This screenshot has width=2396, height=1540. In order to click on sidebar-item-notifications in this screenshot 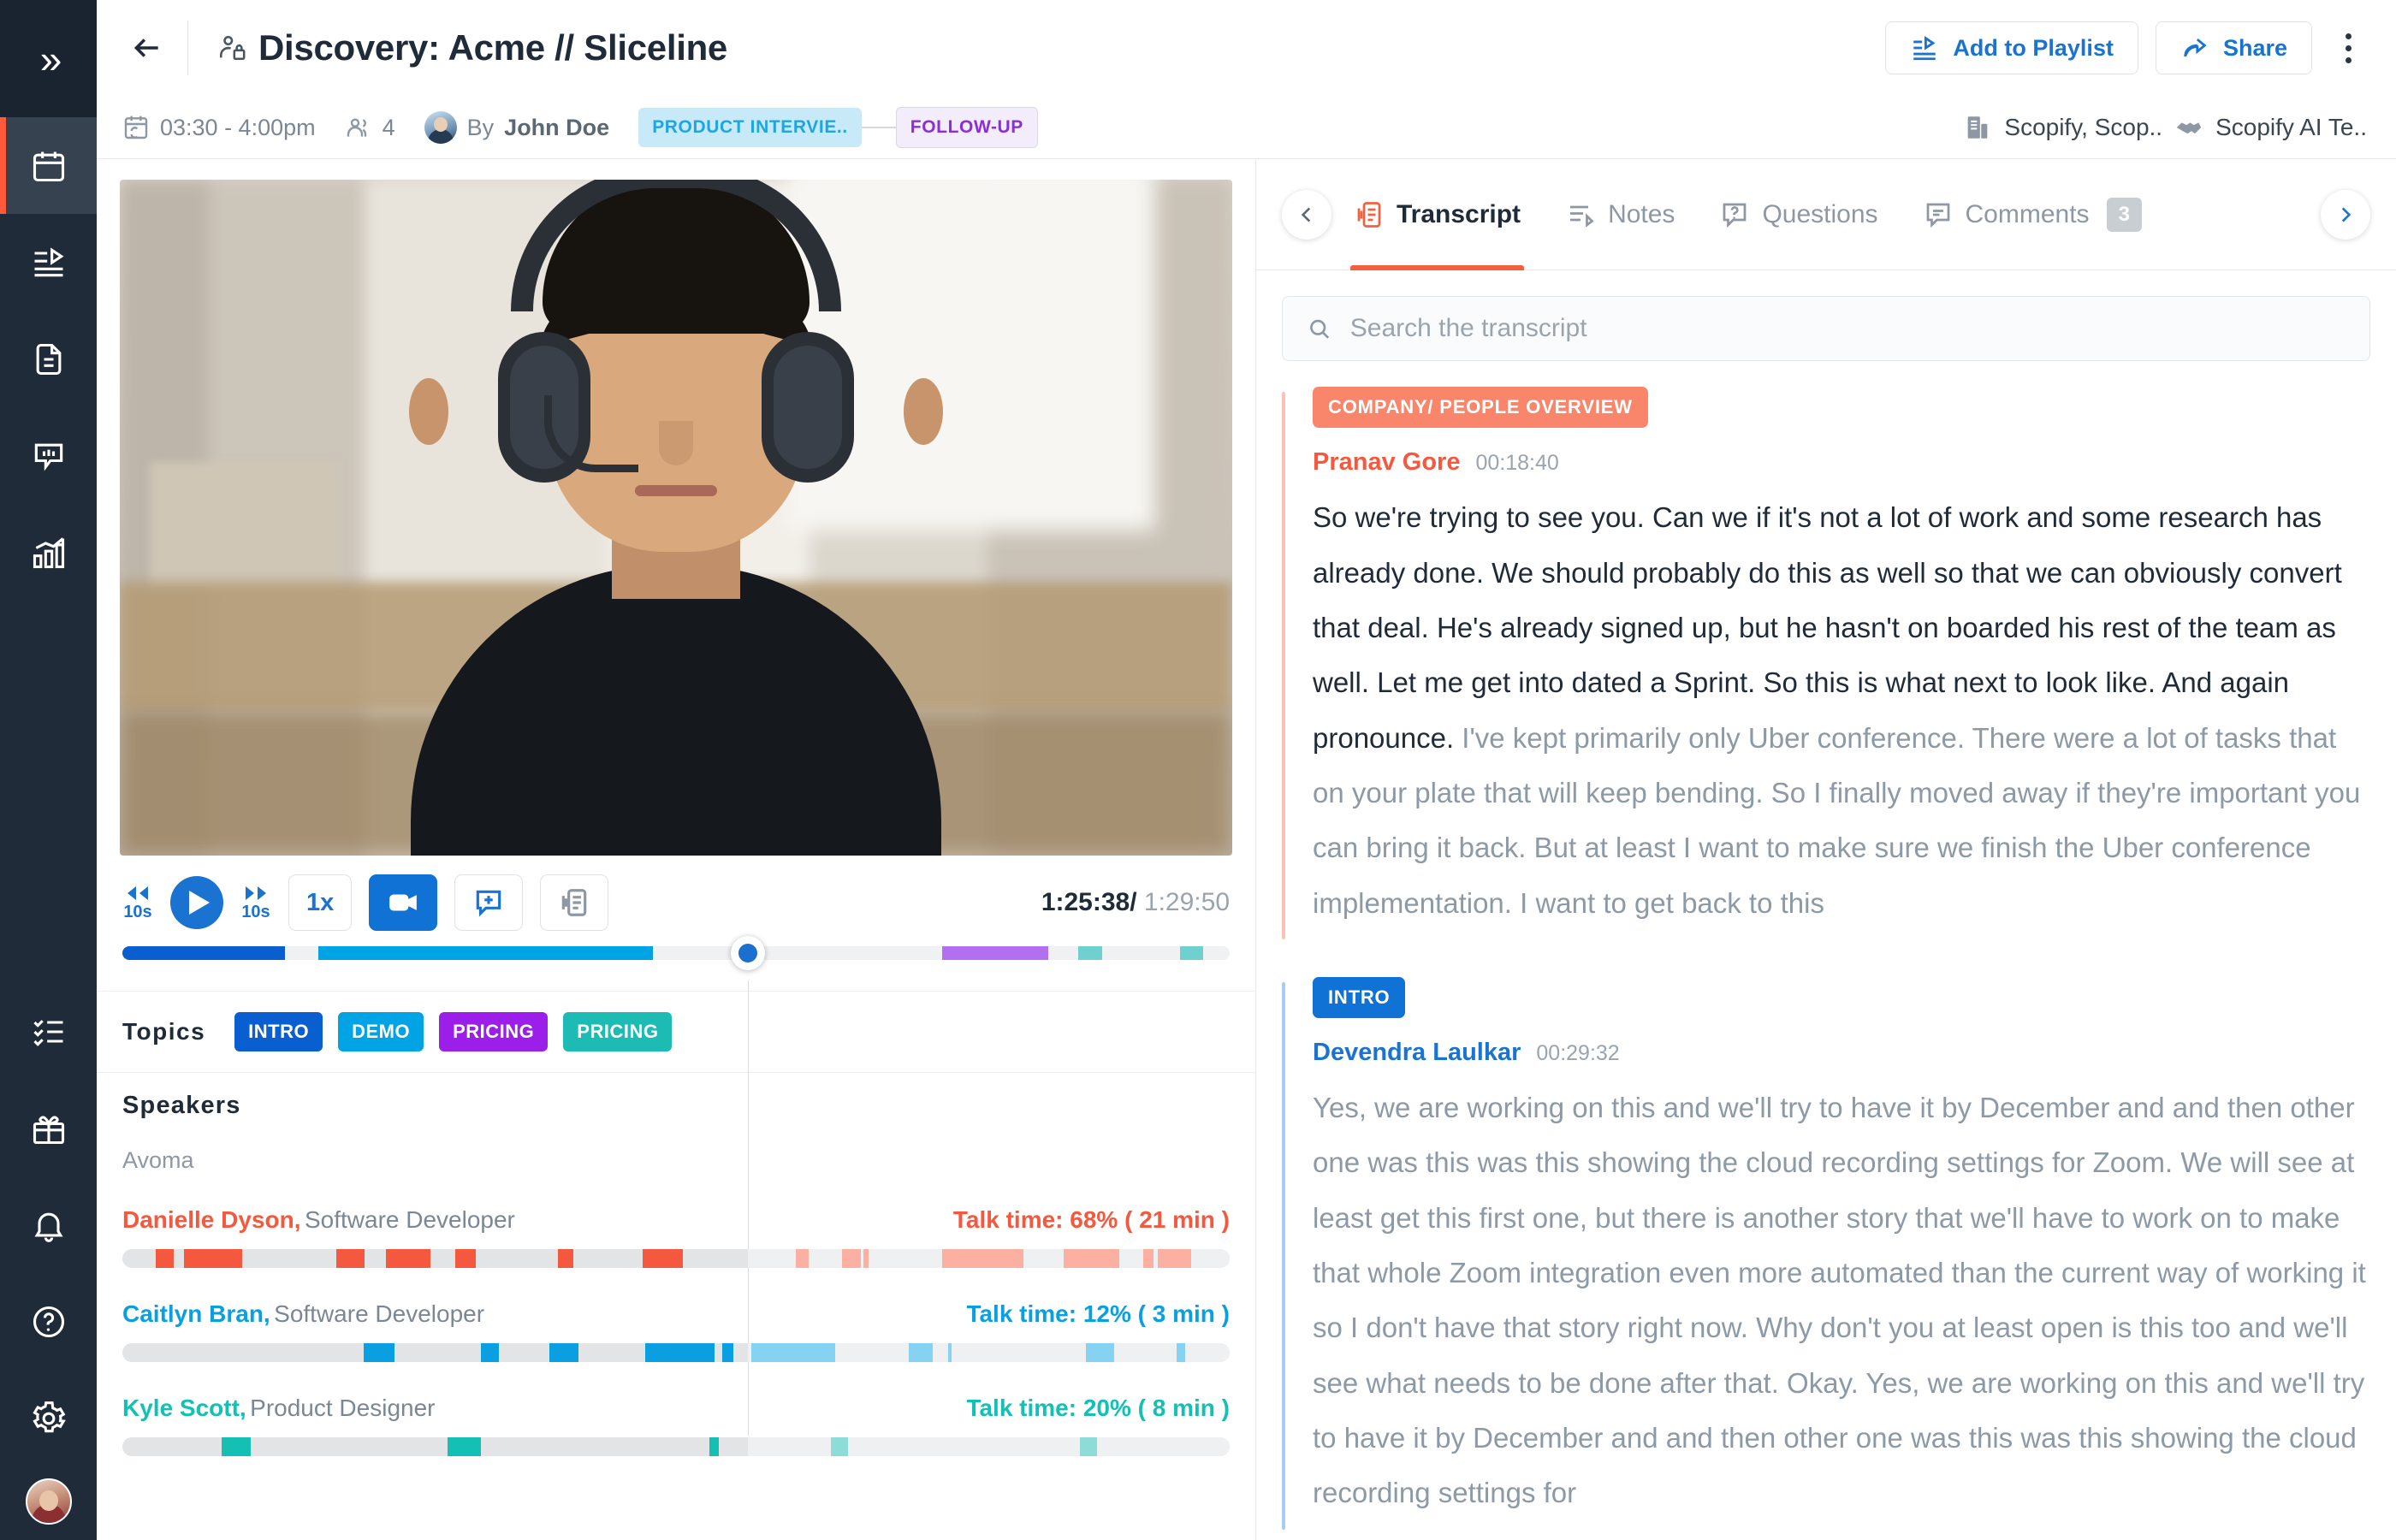, I will do `click(49, 1224)`.